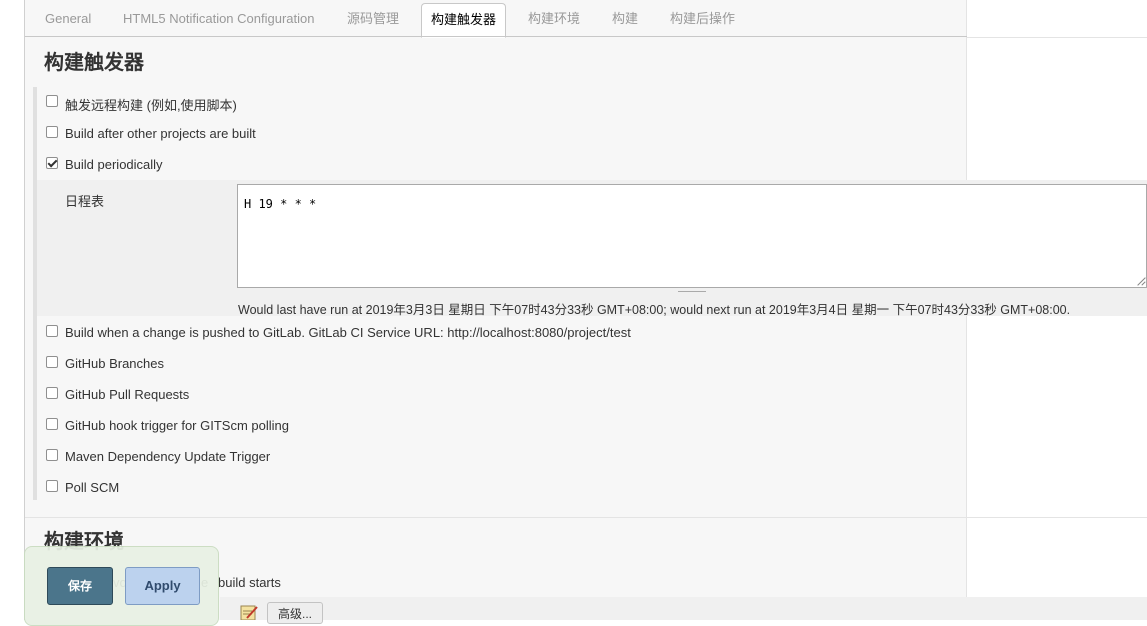 The height and width of the screenshot is (626, 1147). I want to click on maven-dependency-label: Maven Dependency Update Trigger, so click(168, 456).